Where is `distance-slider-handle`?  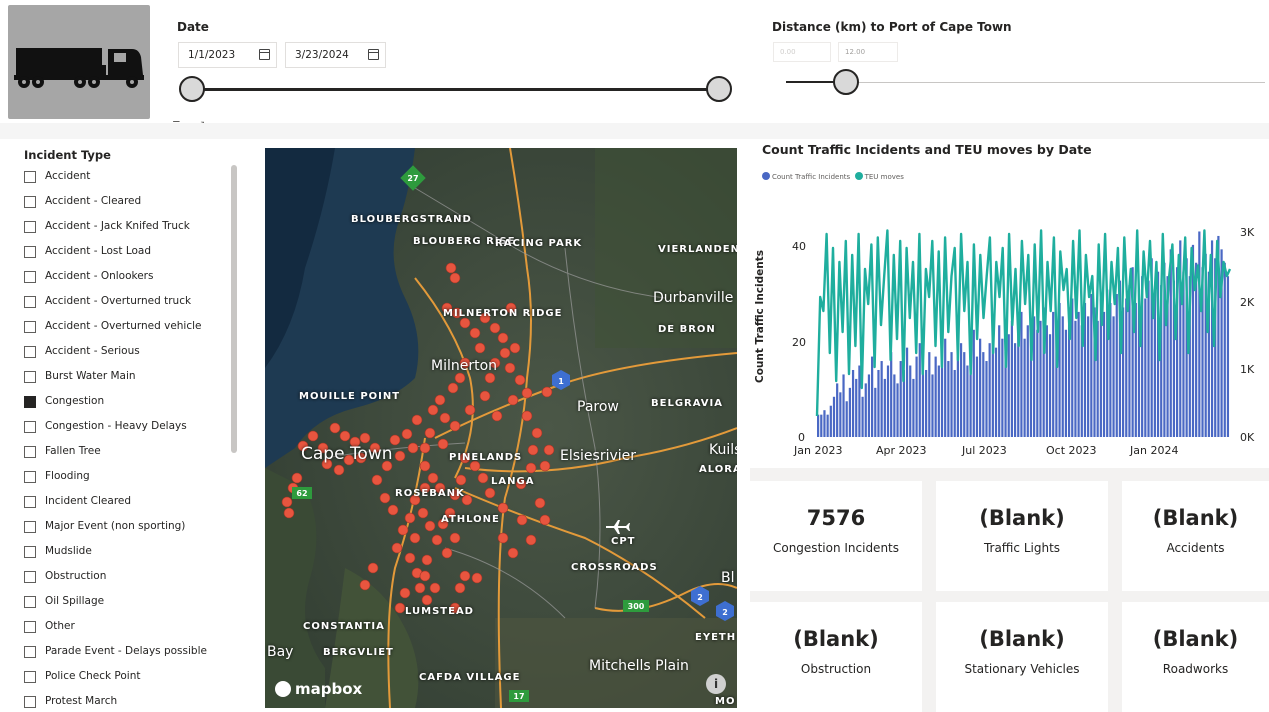
distance-slider-handle is located at coordinates (846, 82).